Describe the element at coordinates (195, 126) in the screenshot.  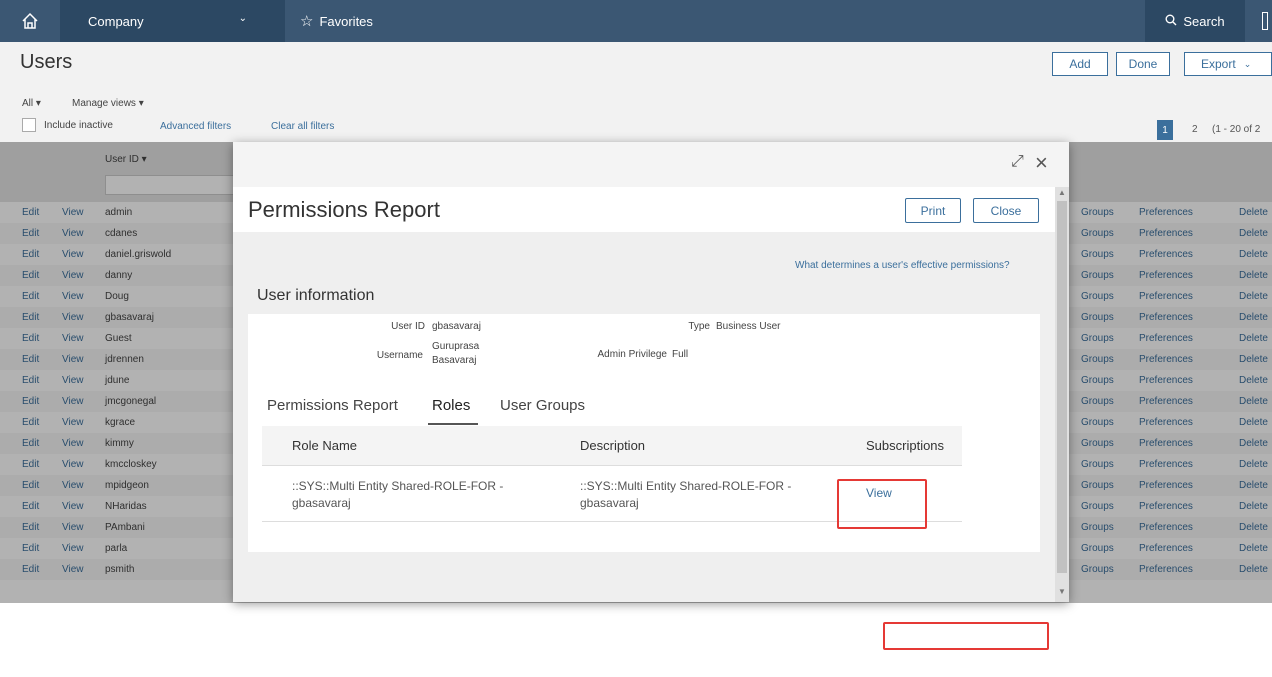
I see `advanced-filters-link: Advanced filters` at that location.